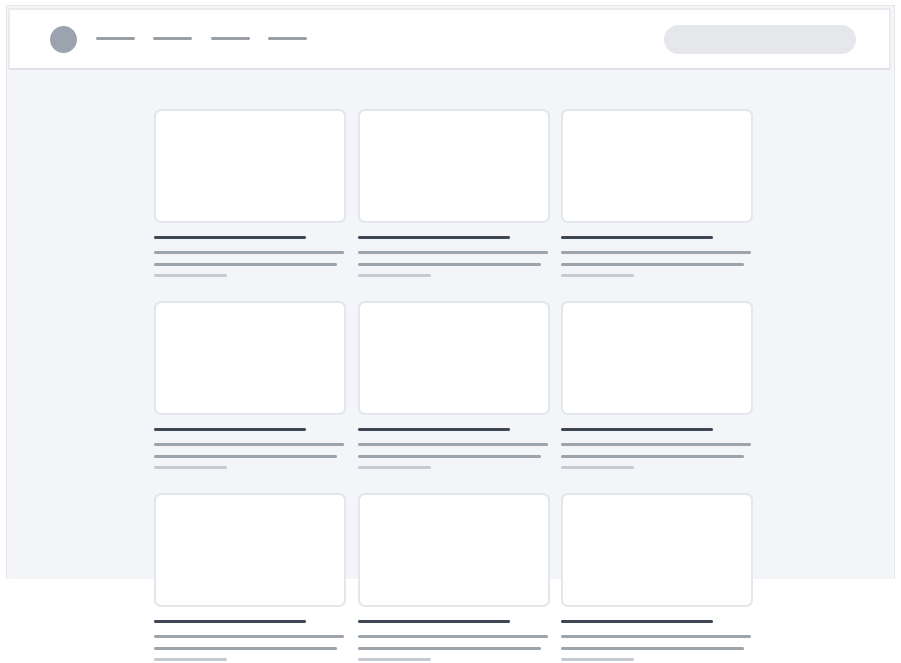 Image resolution: width=901 pixels, height=663 pixels. Describe the element at coordinates (760, 39) in the screenshot. I see `search-input` at that location.